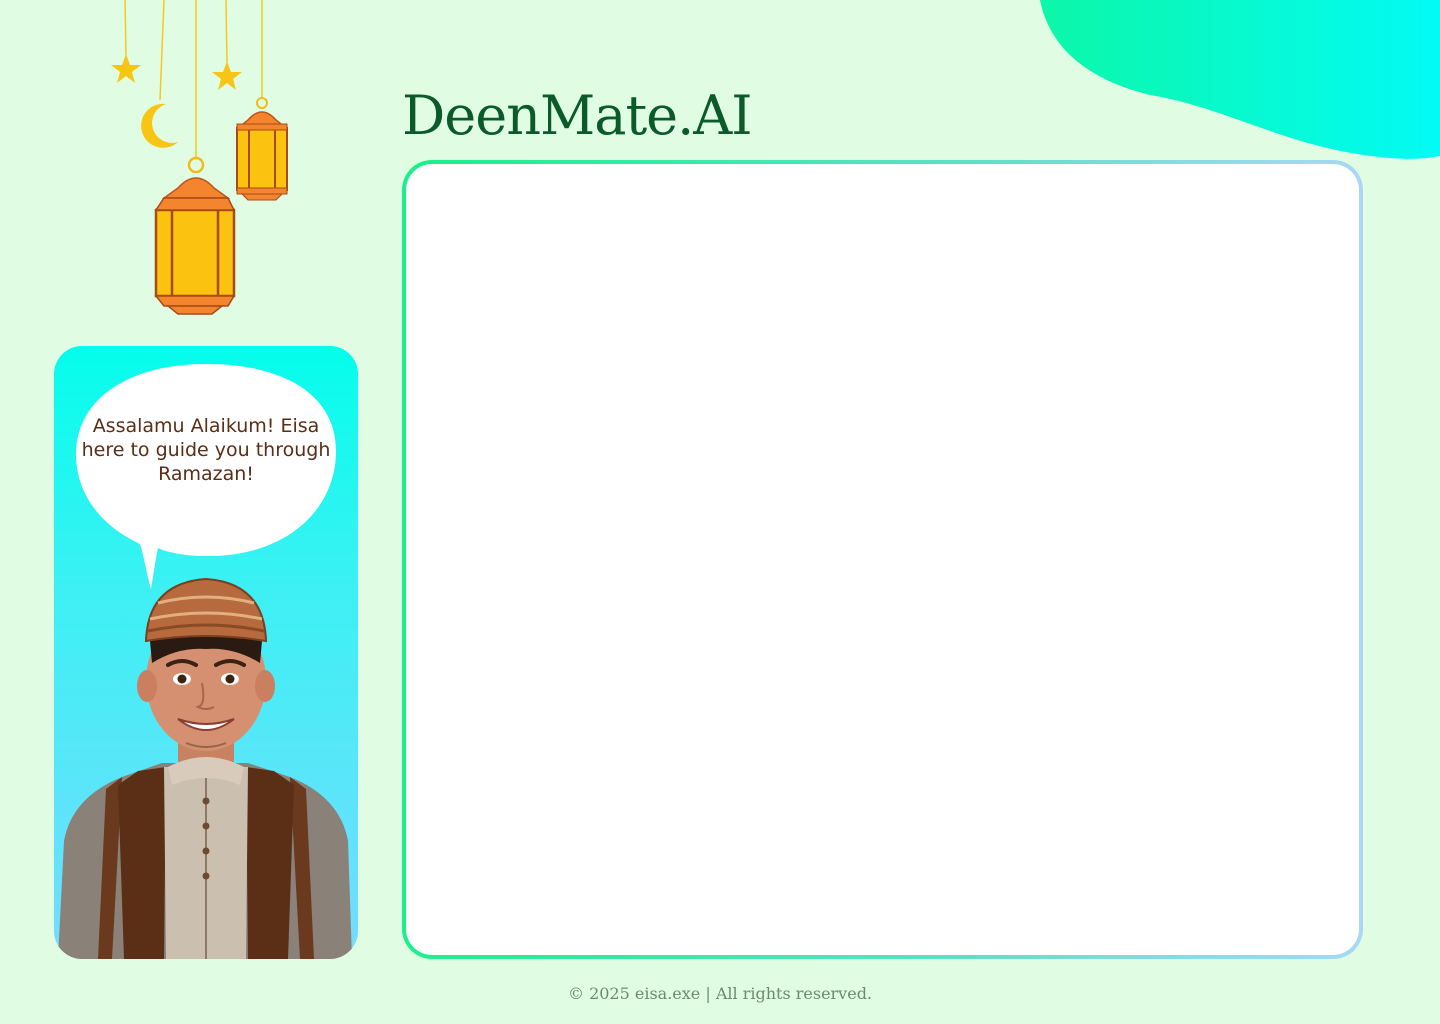 This screenshot has height=1024, width=1440. I want to click on app-title: DeenMate.AI, so click(577, 115).